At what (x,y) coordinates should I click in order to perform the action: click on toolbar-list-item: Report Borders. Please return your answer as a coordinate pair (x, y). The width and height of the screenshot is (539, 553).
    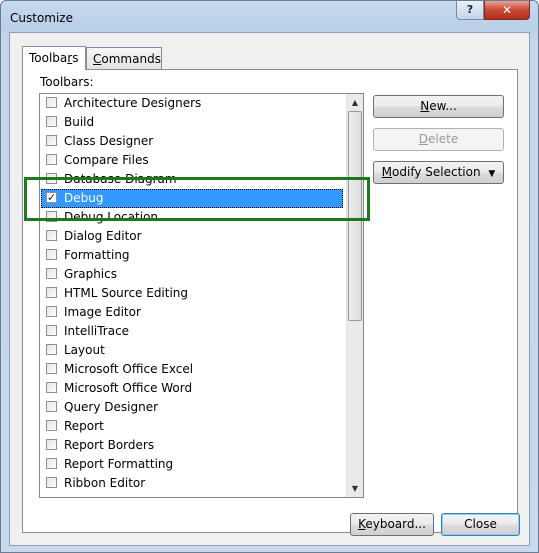
    Looking at the image, I should click on (192, 445).